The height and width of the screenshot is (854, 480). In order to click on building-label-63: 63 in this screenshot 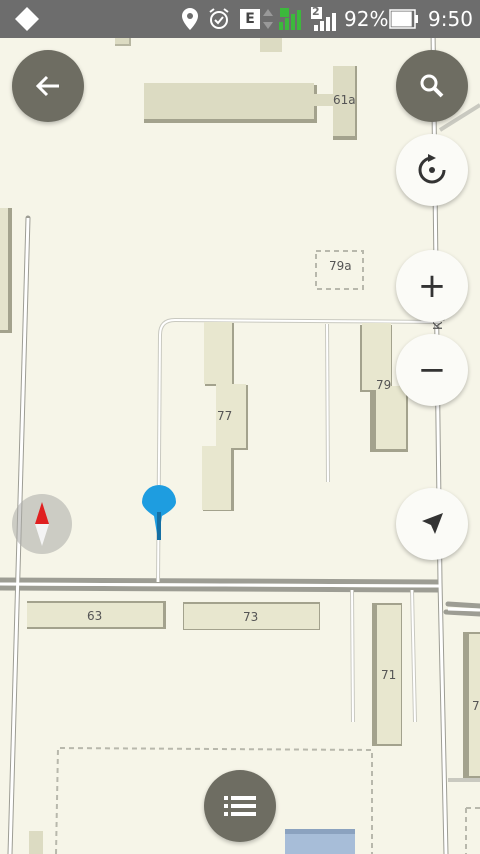, I will do `click(94, 616)`.